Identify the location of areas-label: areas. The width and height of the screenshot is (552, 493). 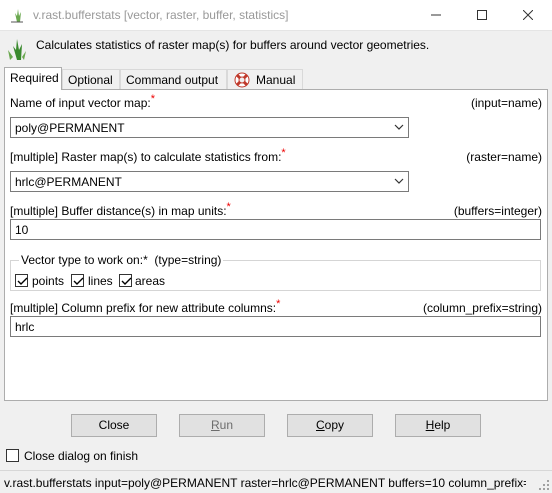
(150, 281).